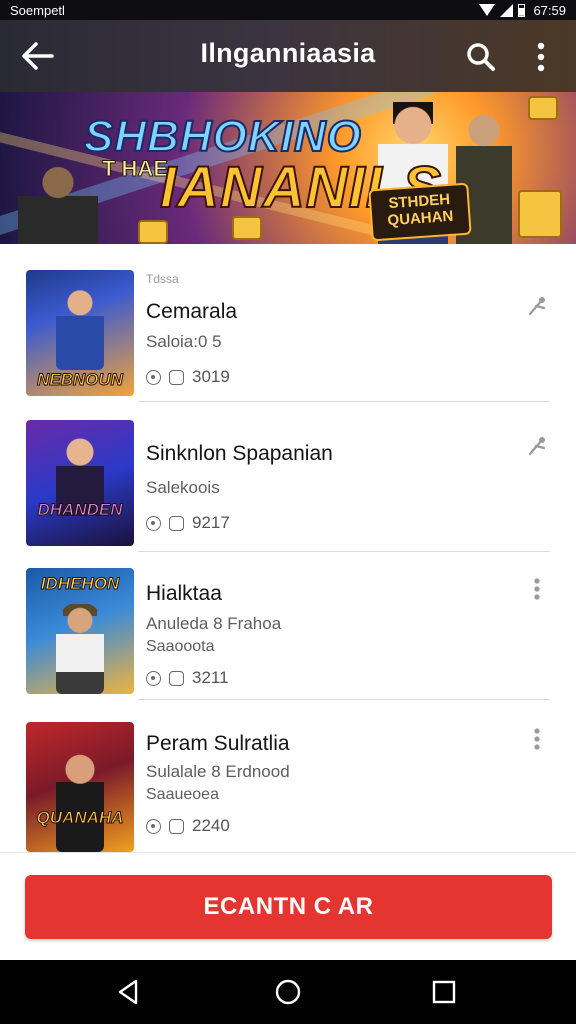  I want to click on signal-icon, so click(507, 10).